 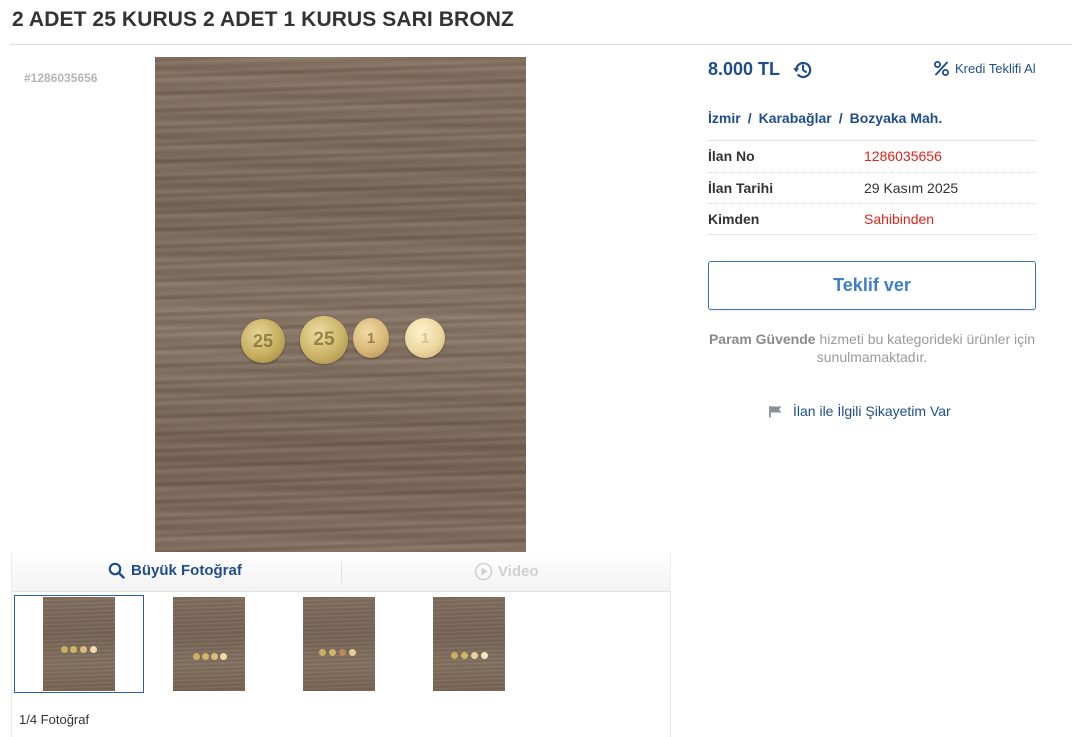 What do you see at coordinates (899, 218) in the screenshot?
I see `info-value: Sahibinden` at bounding box center [899, 218].